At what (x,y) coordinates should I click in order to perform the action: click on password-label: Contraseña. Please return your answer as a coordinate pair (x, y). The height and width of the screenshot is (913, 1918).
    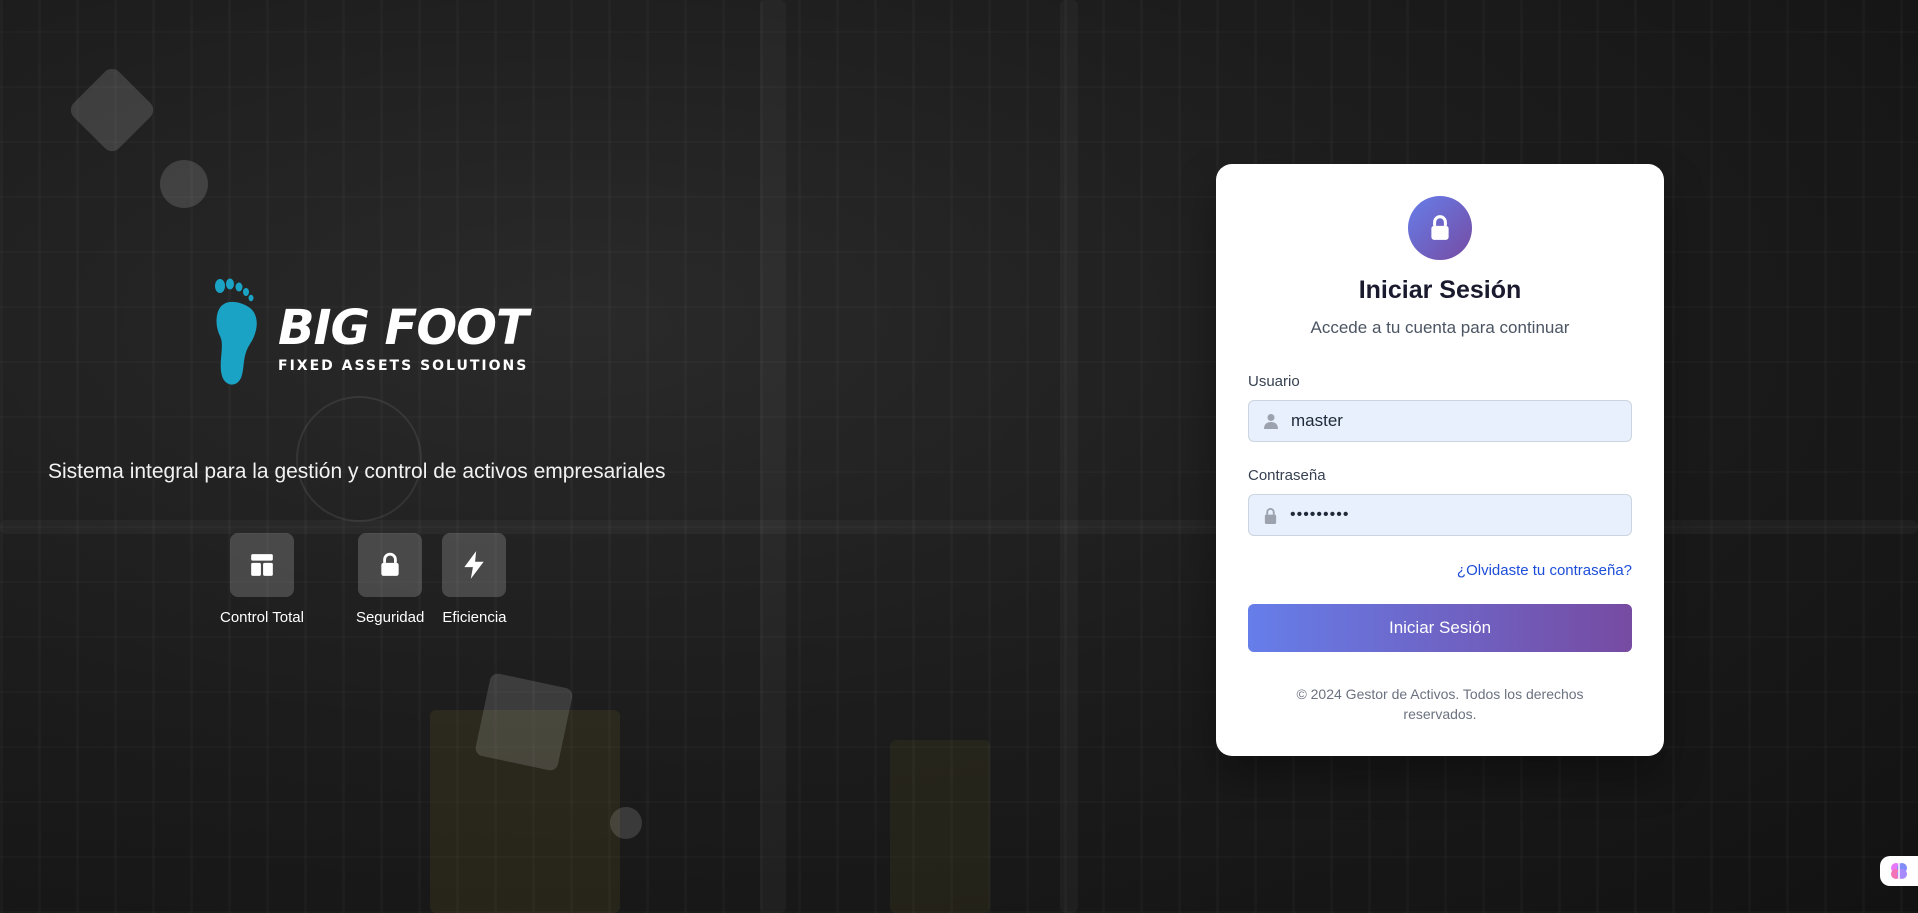
    Looking at the image, I should click on (1287, 475).